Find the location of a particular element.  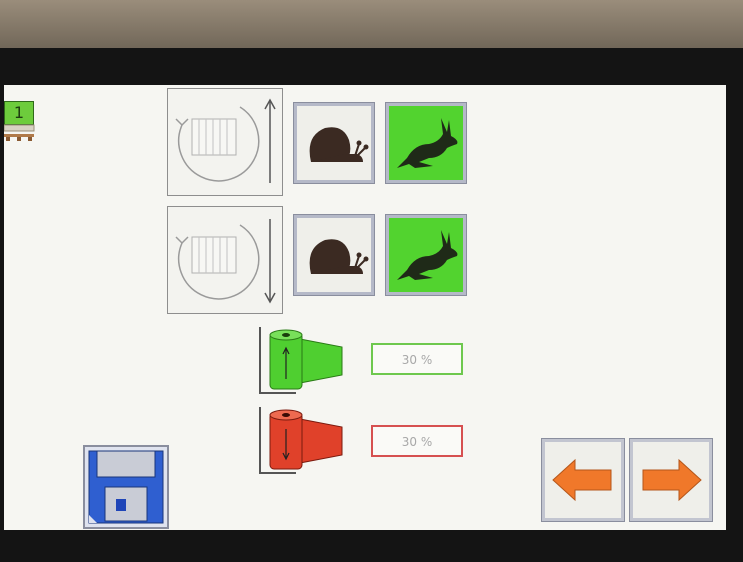

film-roller-up is located at coordinates (301, 361).